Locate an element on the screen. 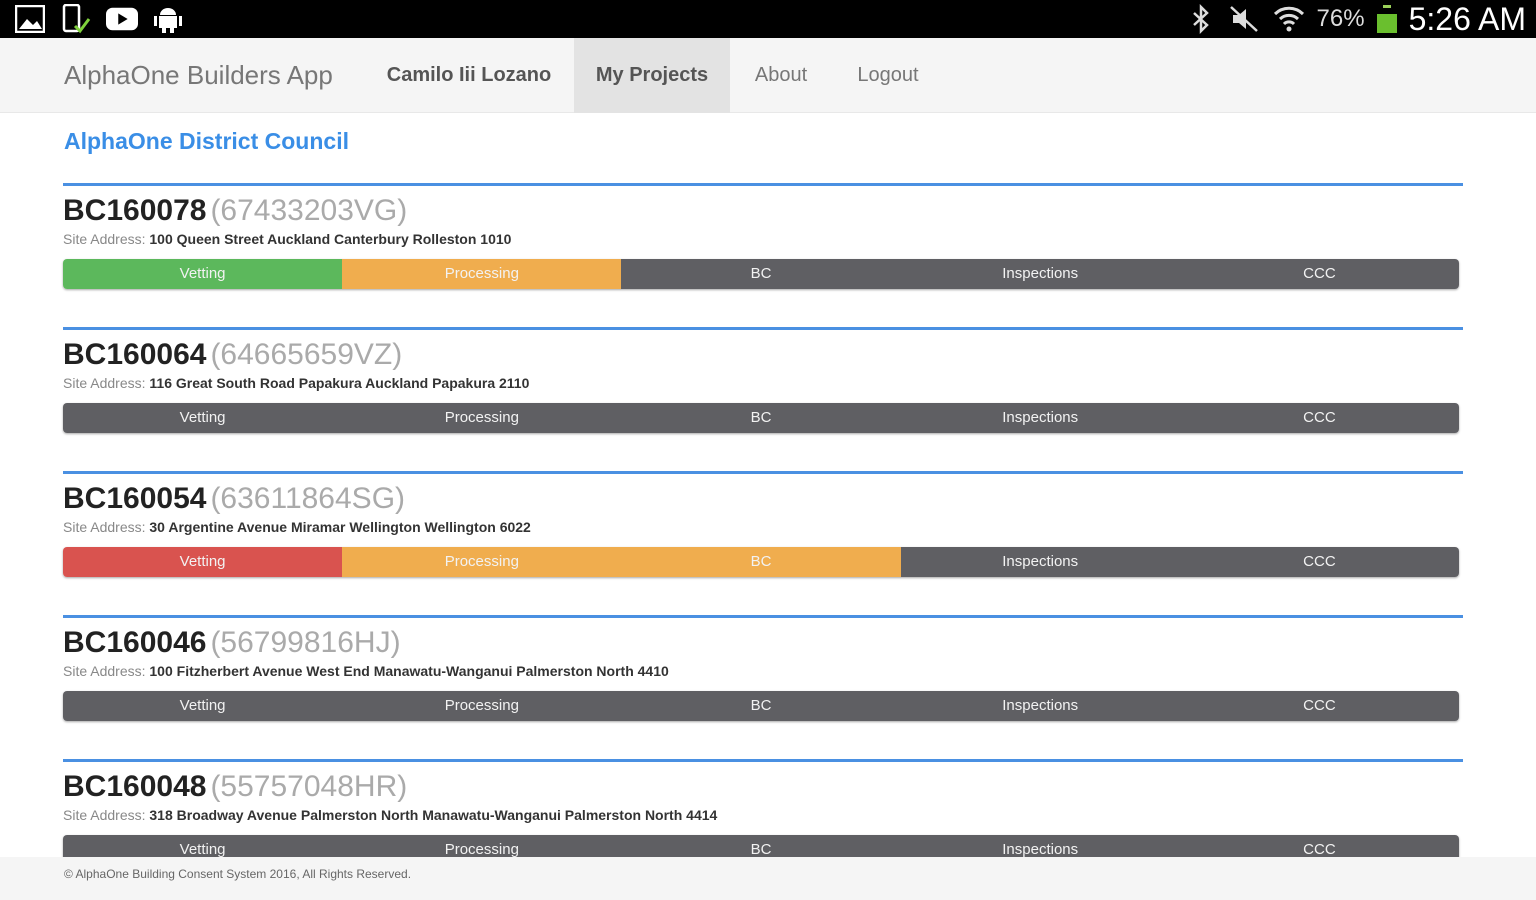 The width and height of the screenshot is (1536, 900). brand-link: AlphaOne Builders App is located at coordinates (198, 75).